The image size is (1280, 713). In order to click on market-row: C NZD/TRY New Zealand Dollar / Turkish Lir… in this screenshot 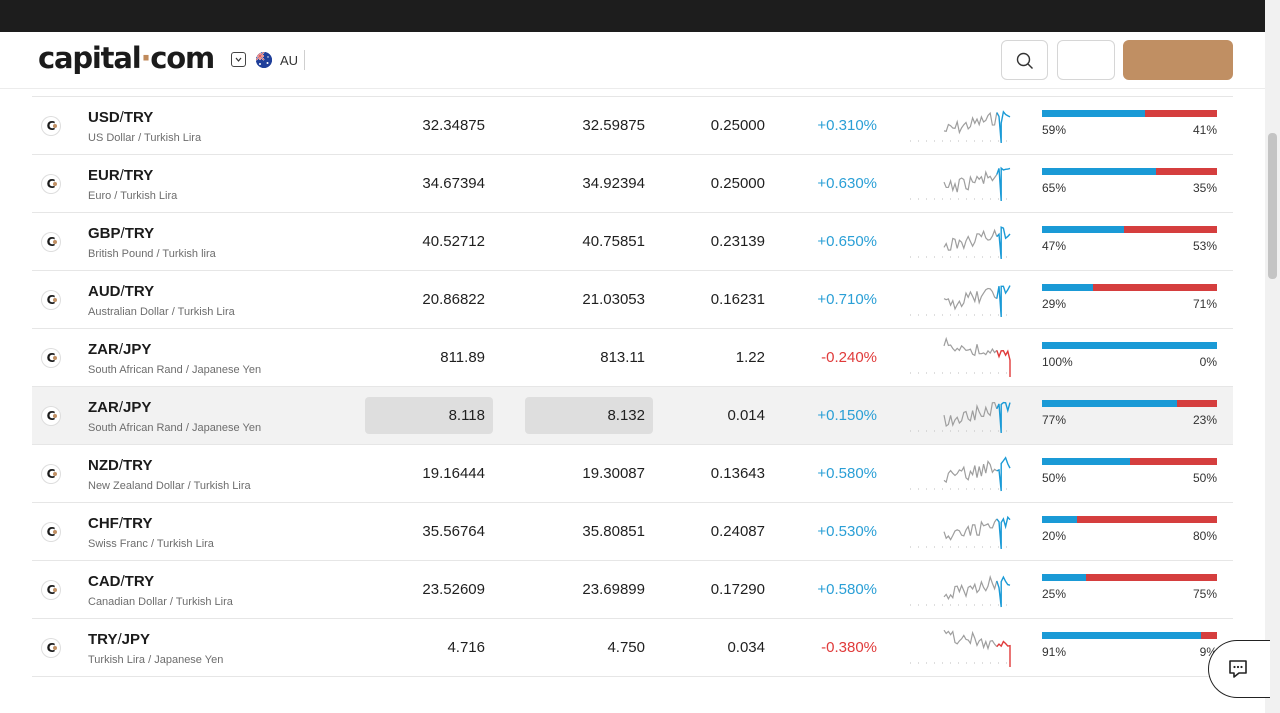, I will do `click(632, 474)`.